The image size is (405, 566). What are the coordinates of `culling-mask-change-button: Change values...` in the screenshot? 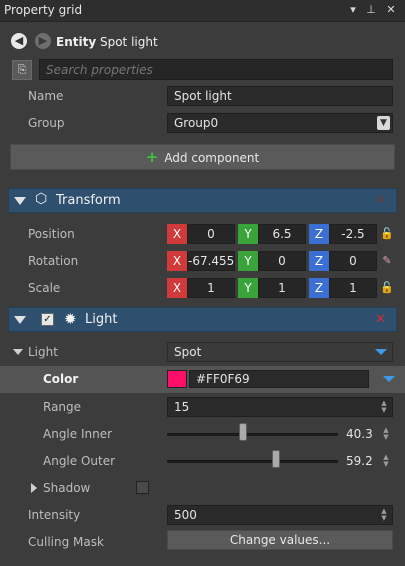 It's located at (280, 540).